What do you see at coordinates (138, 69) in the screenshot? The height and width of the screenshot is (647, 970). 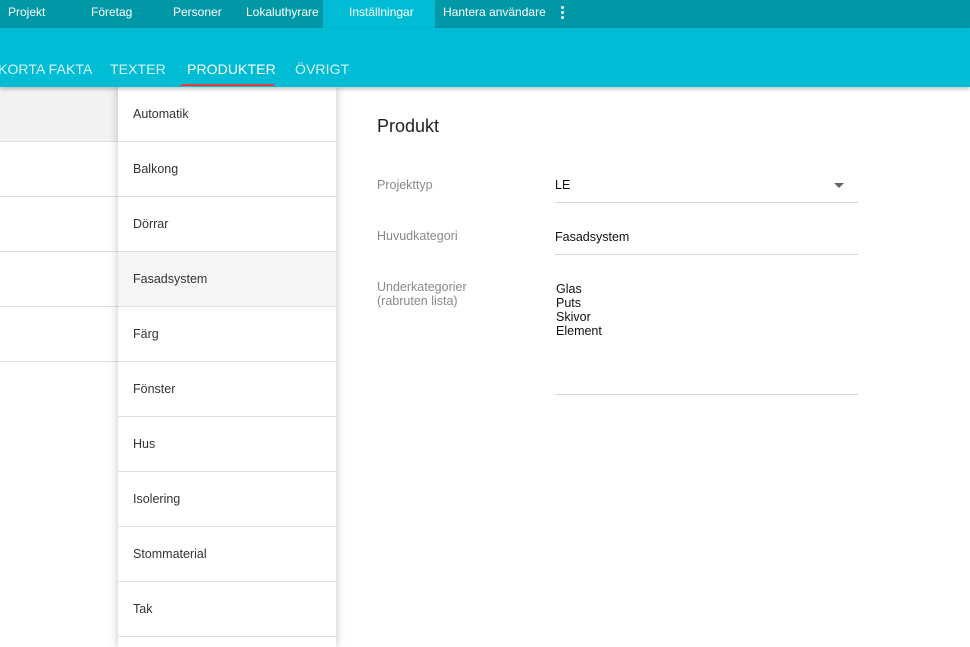 I see `tab-texter: TEXTER` at bounding box center [138, 69].